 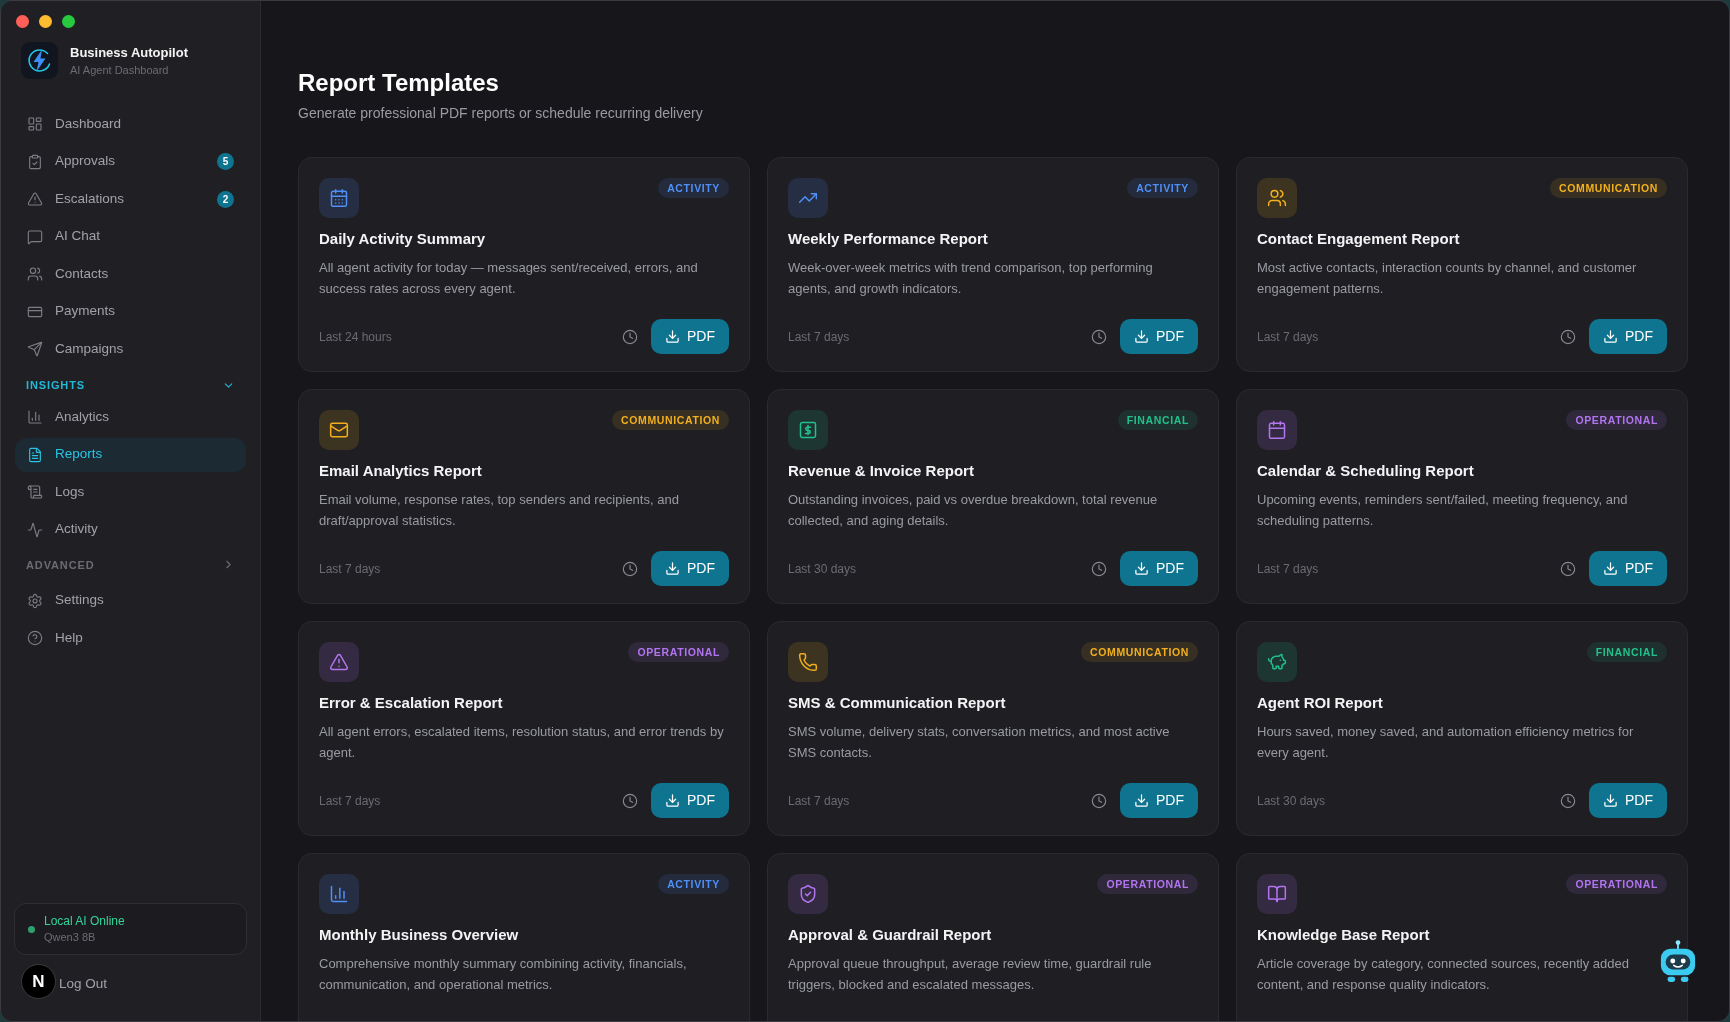 What do you see at coordinates (130, 349) in the screenshot?
I see `nav-item: Campaigns` at bounding box center [130, 349].